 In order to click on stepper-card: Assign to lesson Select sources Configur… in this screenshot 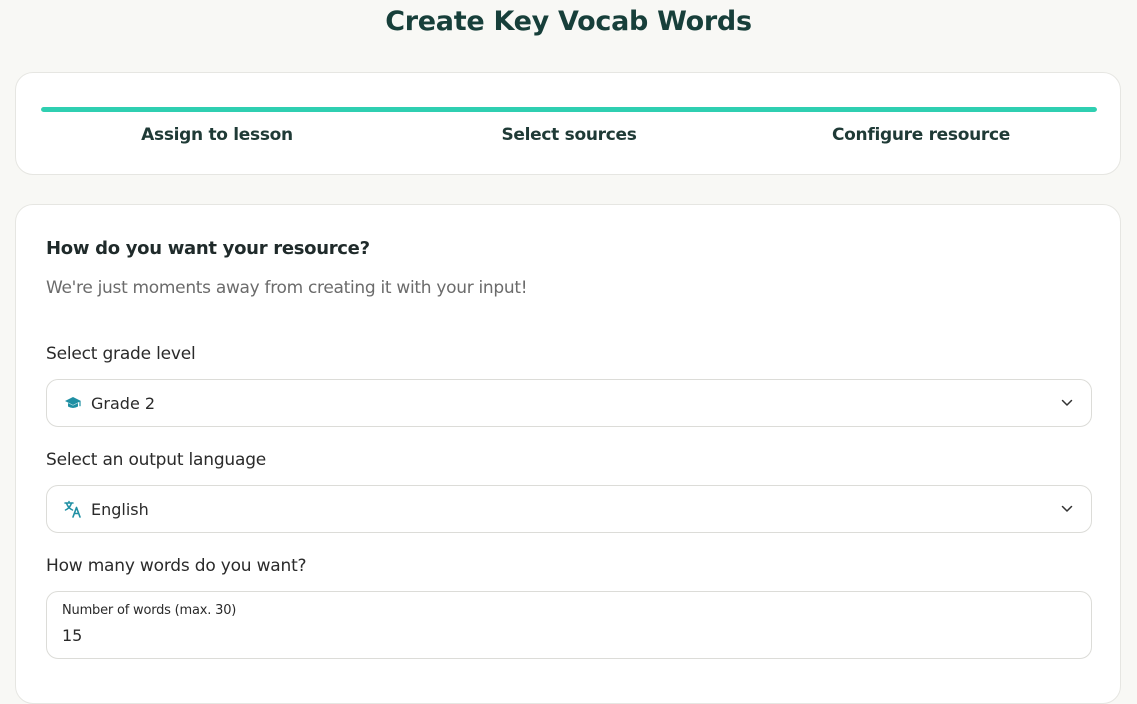, I will do `click(568, 123)`.